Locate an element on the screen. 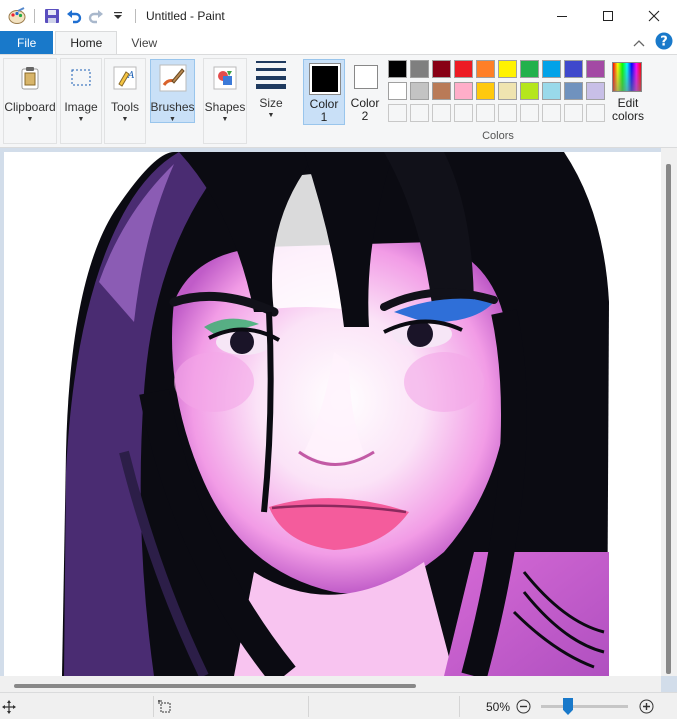 Image resolution: width=677 pixels, height=719 pixels. color2-label: Color 2 is located at coordinates (365, 110).